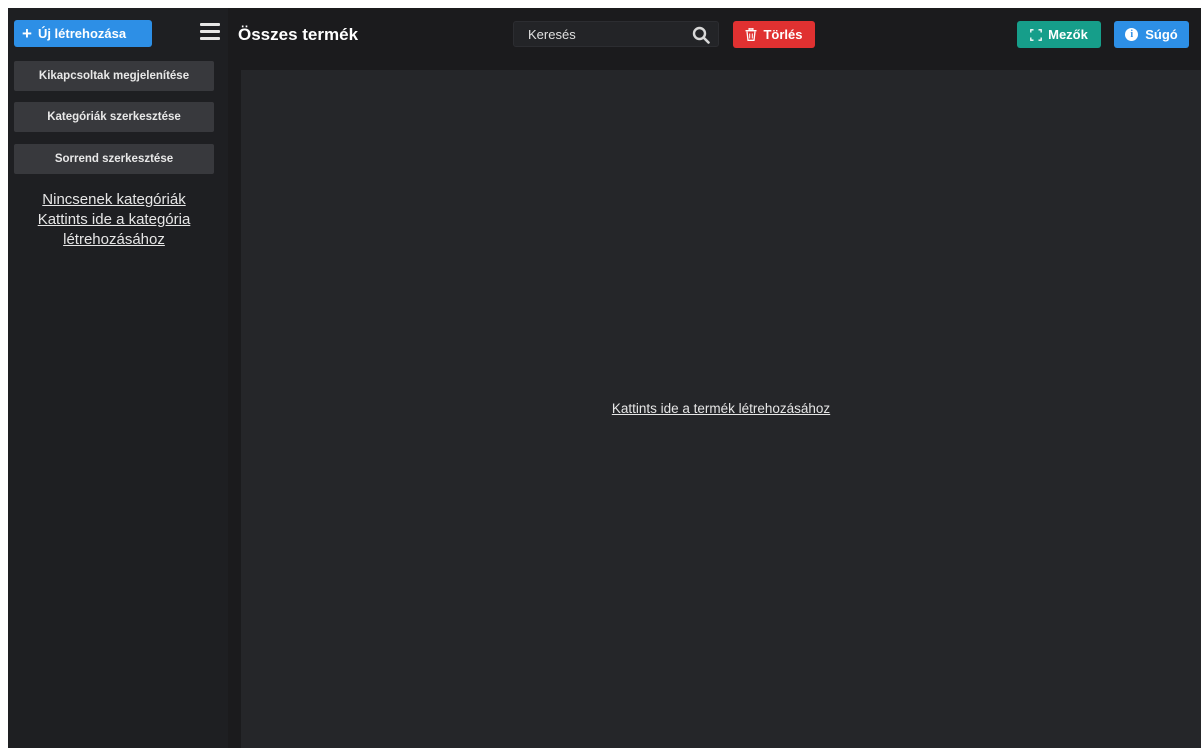 The width and height of the screenshot is (1201, 748). Describe the element at coordinates (607, 34) in the screenshot. I see `search-input` at that location.